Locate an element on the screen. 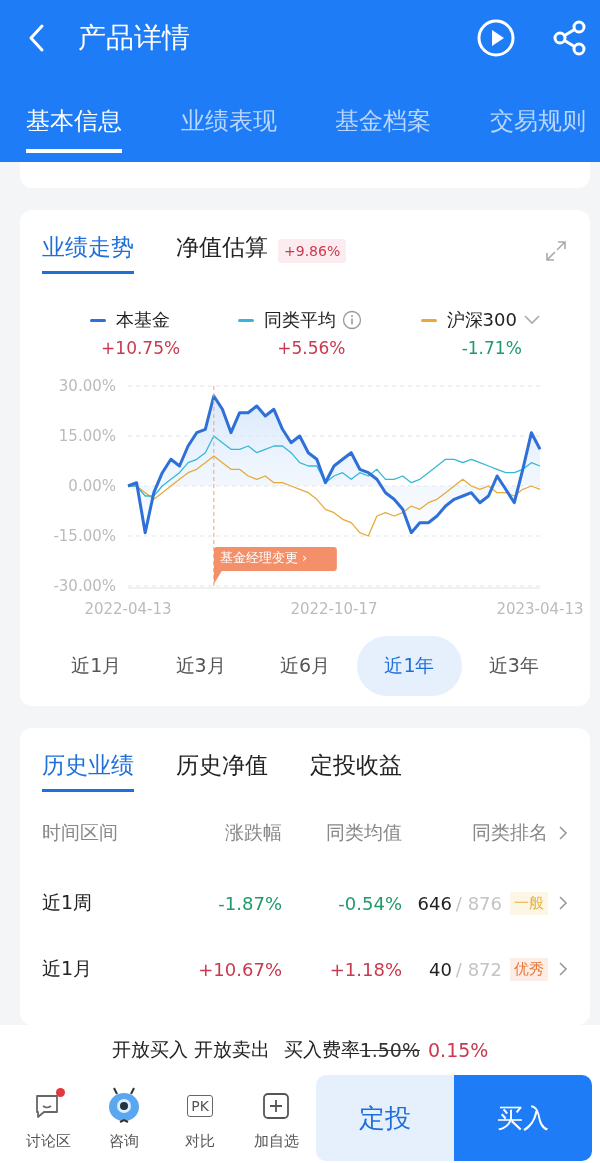 The height and width of the screenshot is (1163, 600). section-tab: 业绩走势 is located at coordinates (88, 251).